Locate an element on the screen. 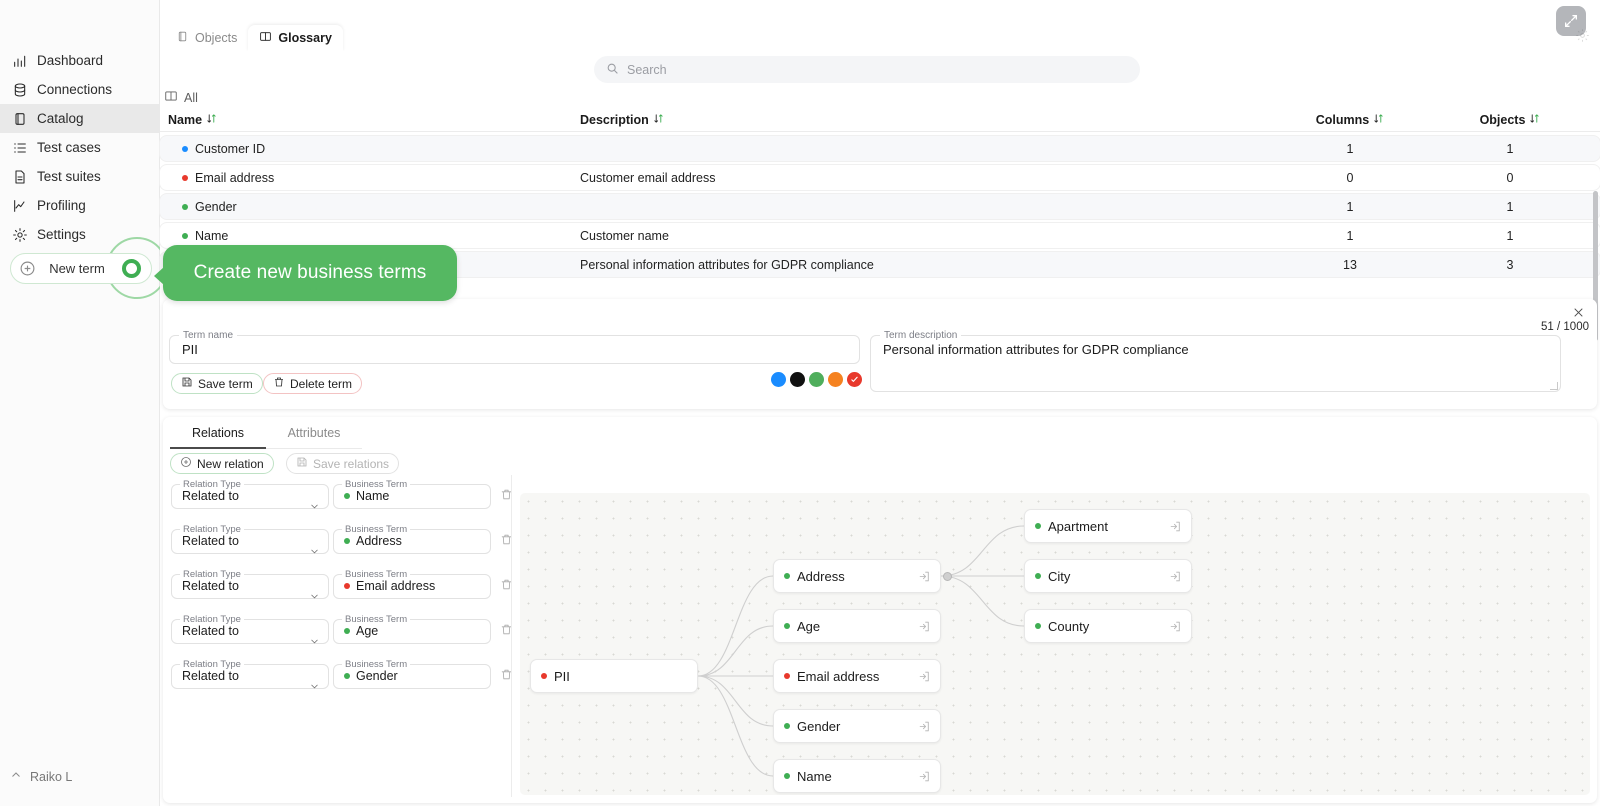 The image size is (1600, 806). cell-objects: 1 is located at coordinates (1510, 206).